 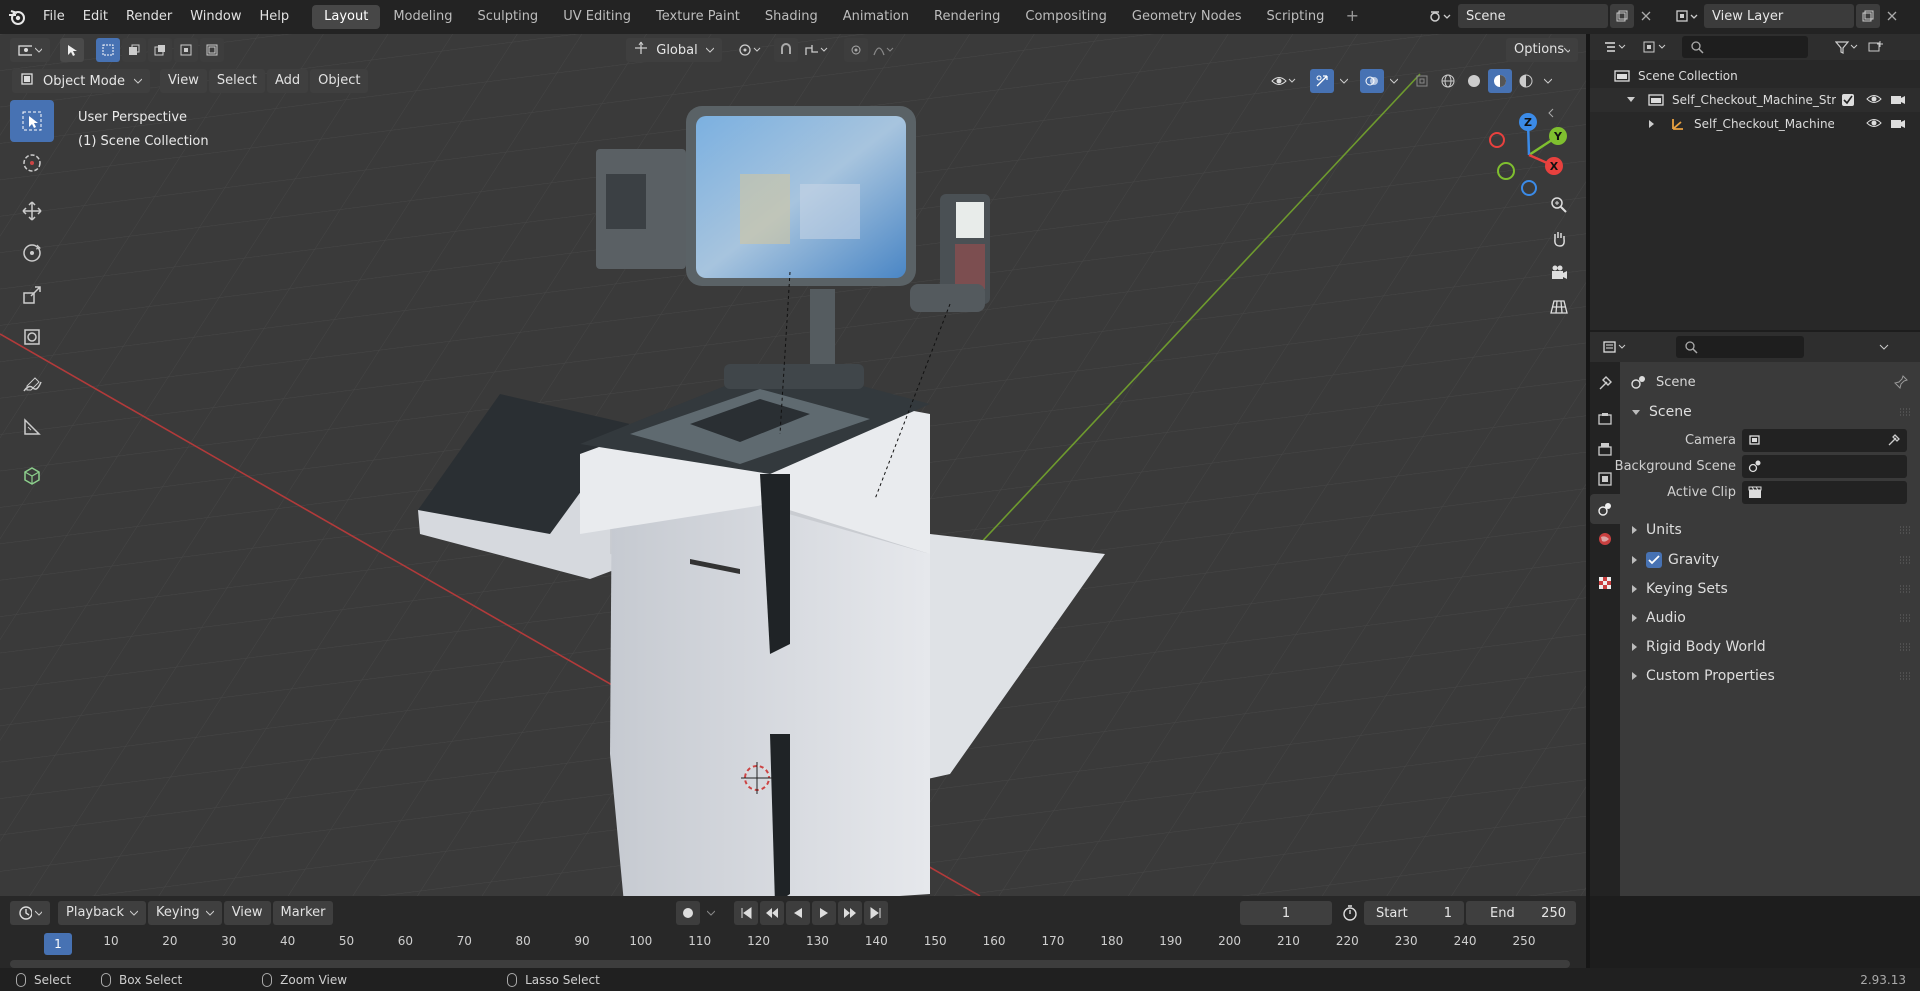 I want to click on tab-compositing: Compositing, so click(x=1066, y=17).